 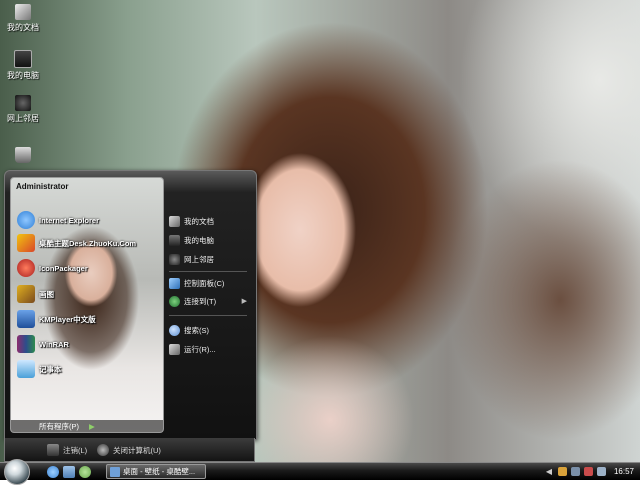 What do you see at coordinates (26, 369) in the screenshot?
I see `notepad-icon` at bounding box center [26, 369].